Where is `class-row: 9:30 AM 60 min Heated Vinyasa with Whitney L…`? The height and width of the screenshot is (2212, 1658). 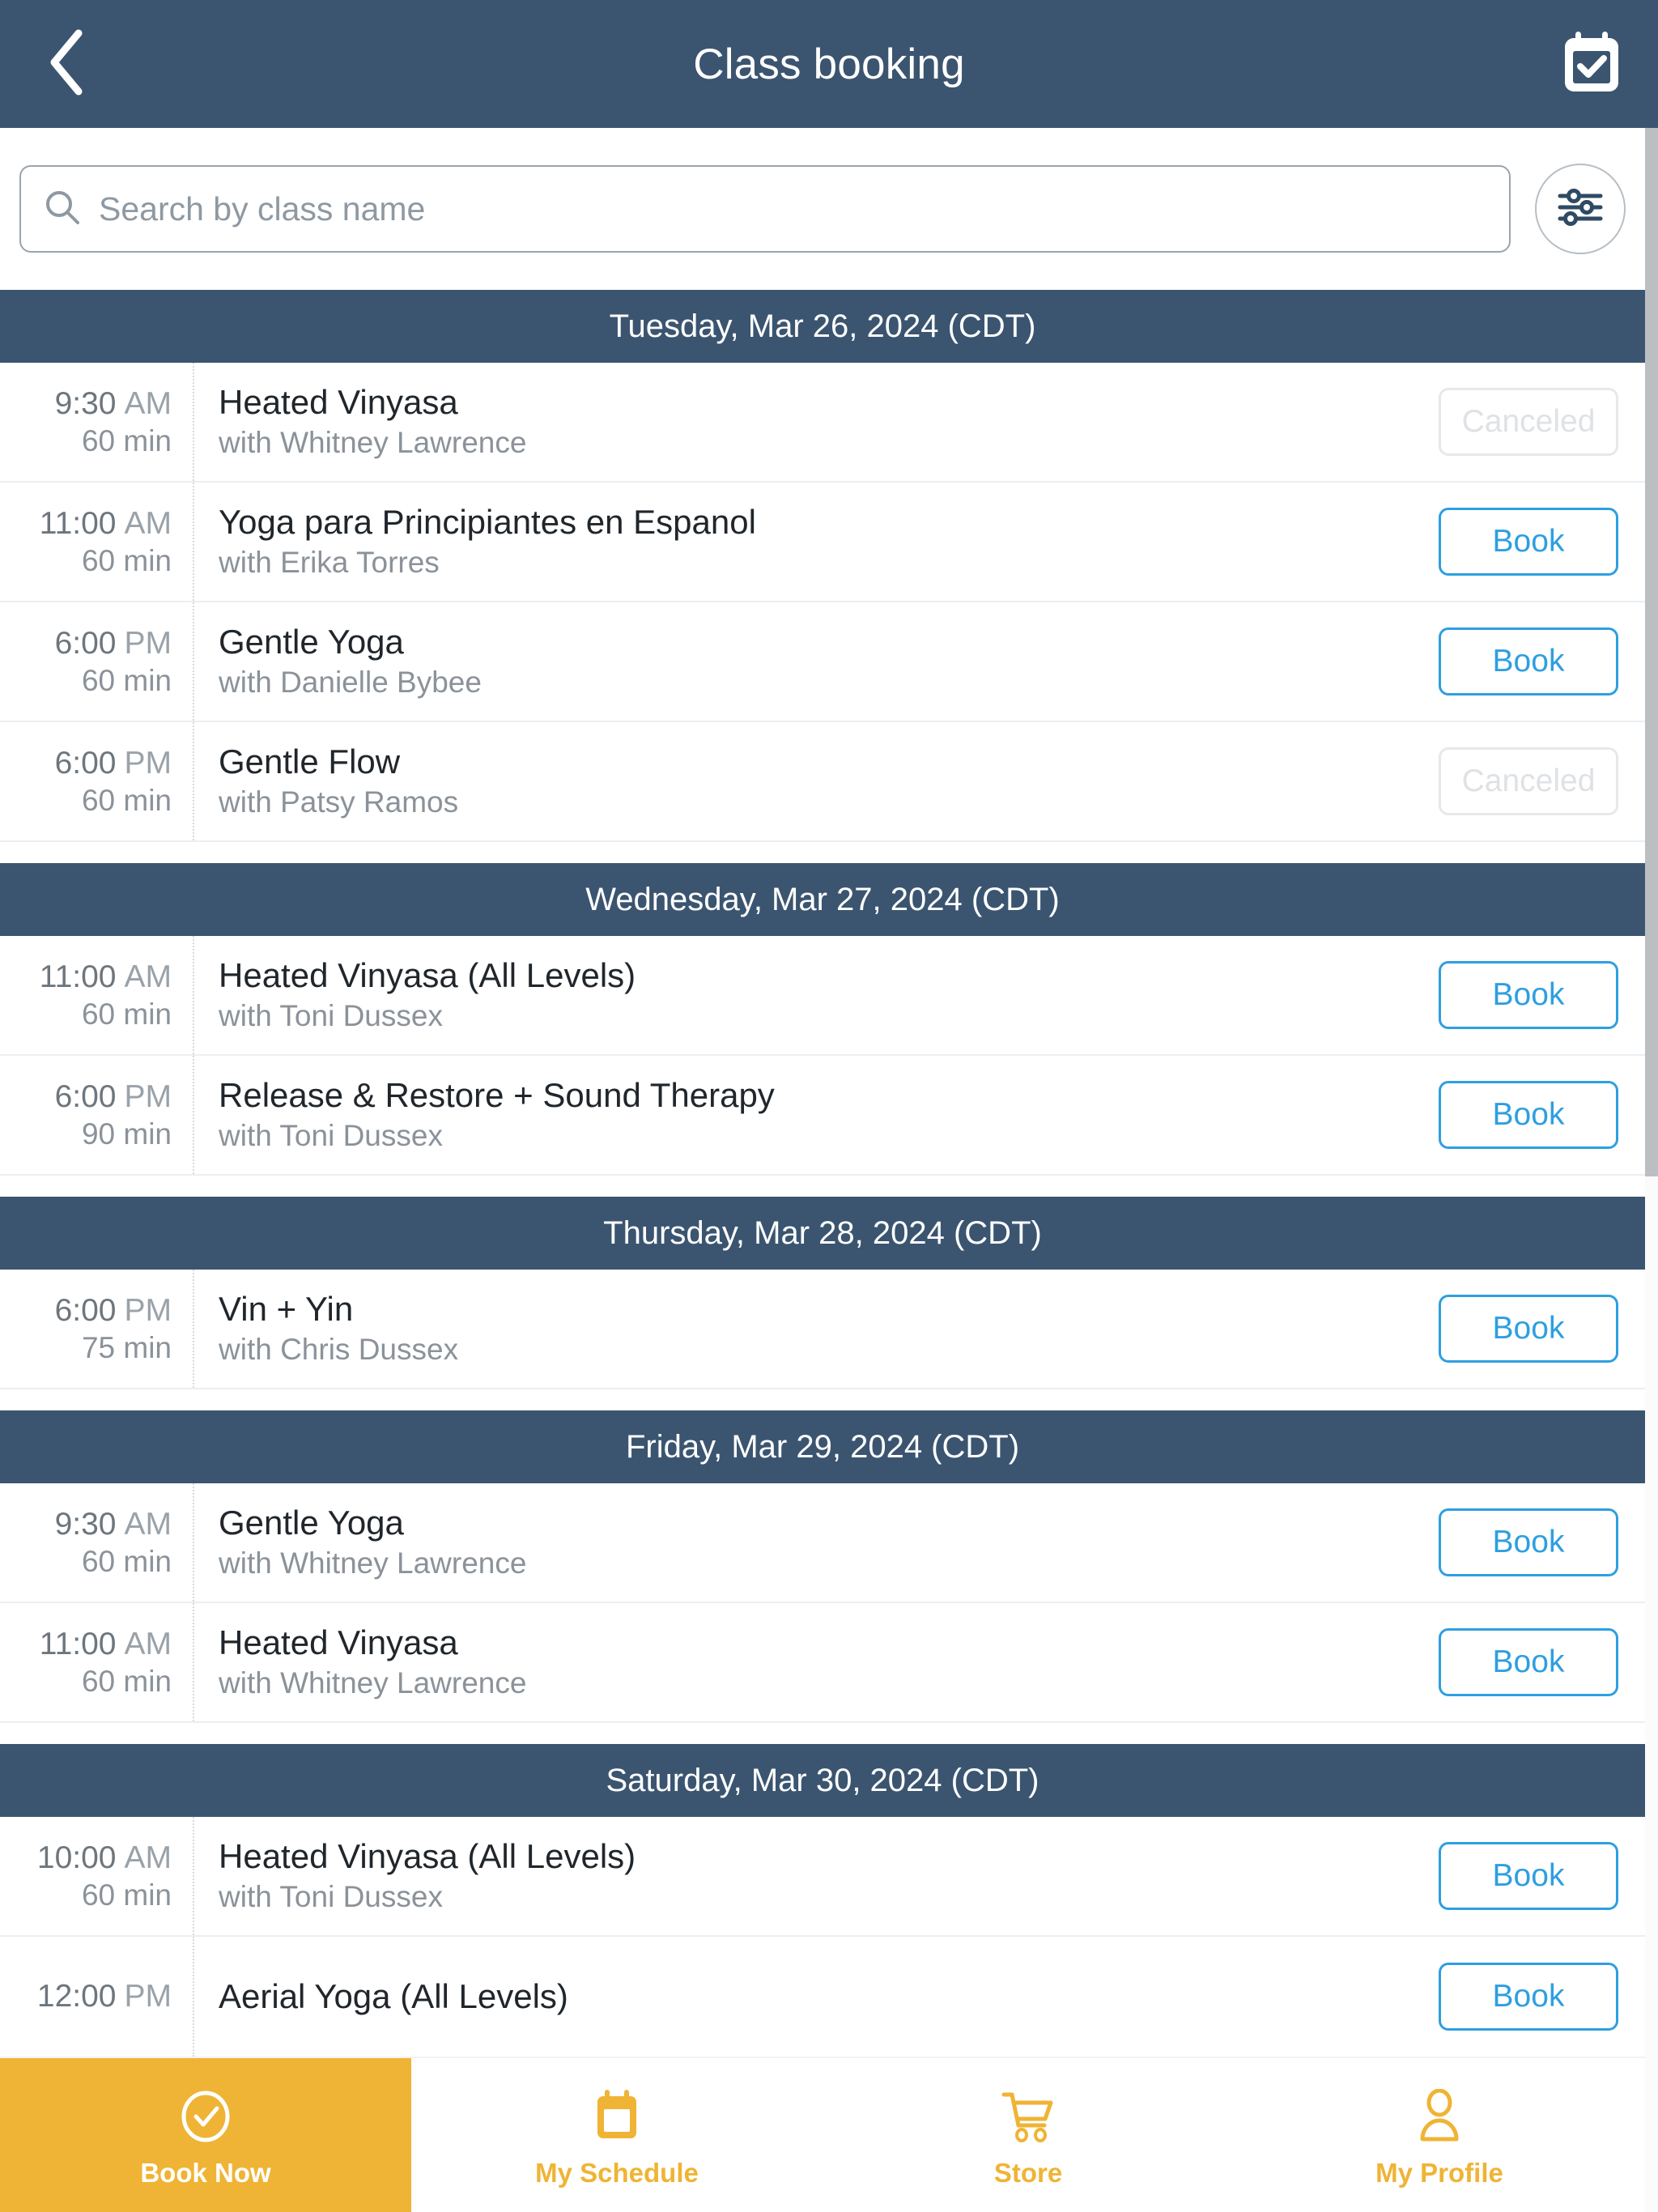
class-row: 9:30 AM 60 min Heated Vinyasa with Whitney L… is located at coordinates (822, 423).